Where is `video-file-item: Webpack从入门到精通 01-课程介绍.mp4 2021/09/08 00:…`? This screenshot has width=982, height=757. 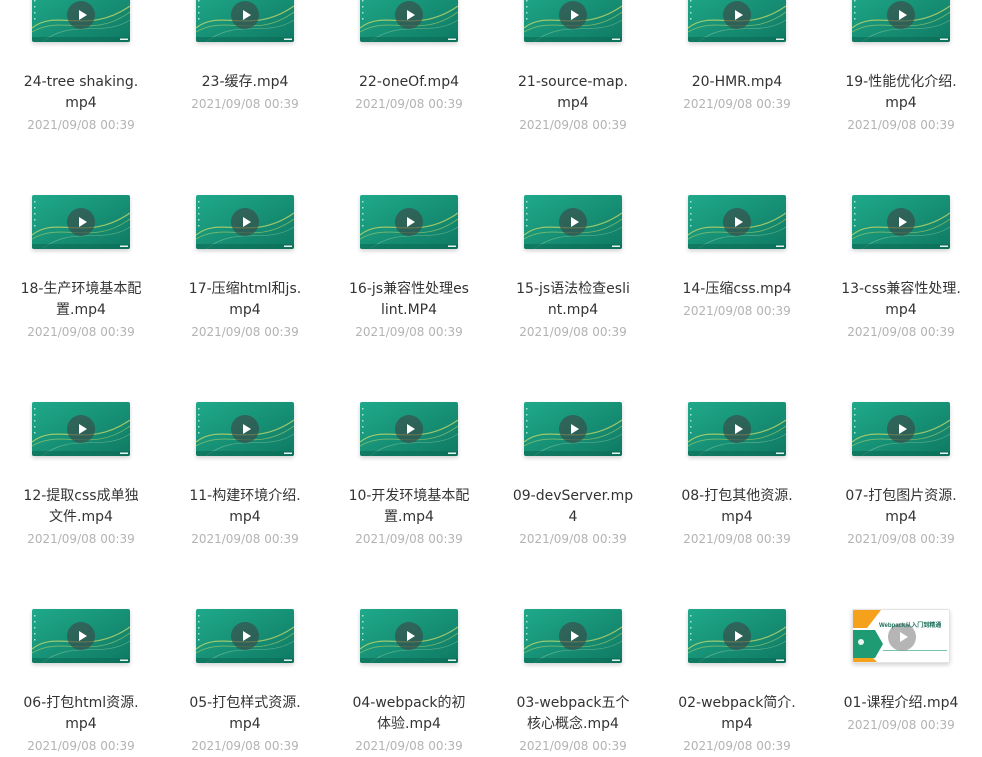
video-file-item: Webpack从入门到精通 01-课程介绍.mp4 2021/09/08 00:… is located at coordinates (901, 672).